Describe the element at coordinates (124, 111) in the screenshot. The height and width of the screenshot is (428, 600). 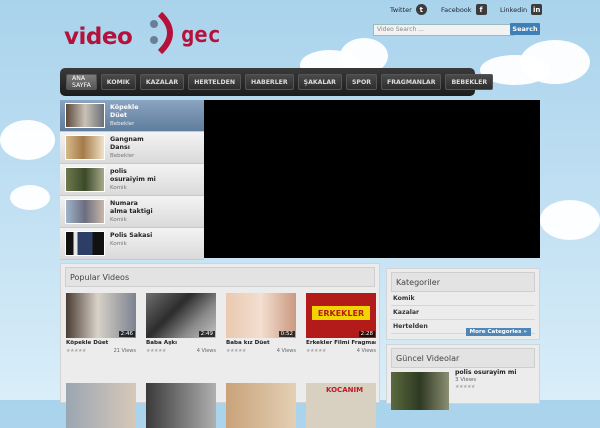
I see `featured-title: Köpekle Düet` at that location.